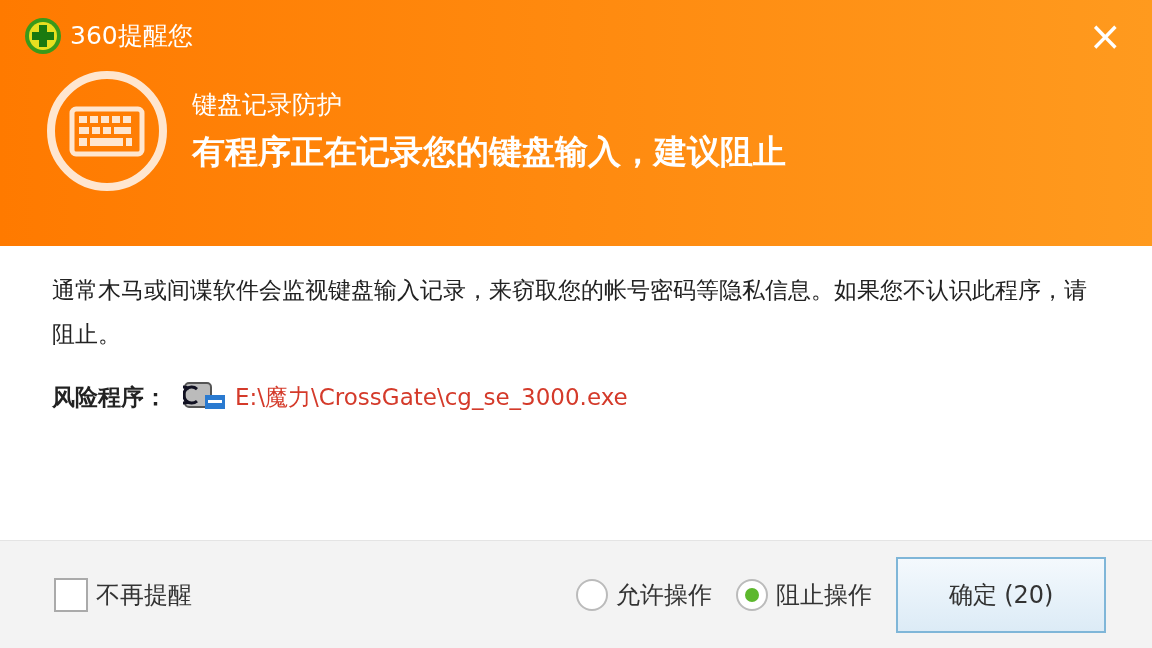 This screenshot has width=1152, height=648. Describe the element at coordinates (107, 131) in the screenshot. I see `keyboard-icon` at that location.